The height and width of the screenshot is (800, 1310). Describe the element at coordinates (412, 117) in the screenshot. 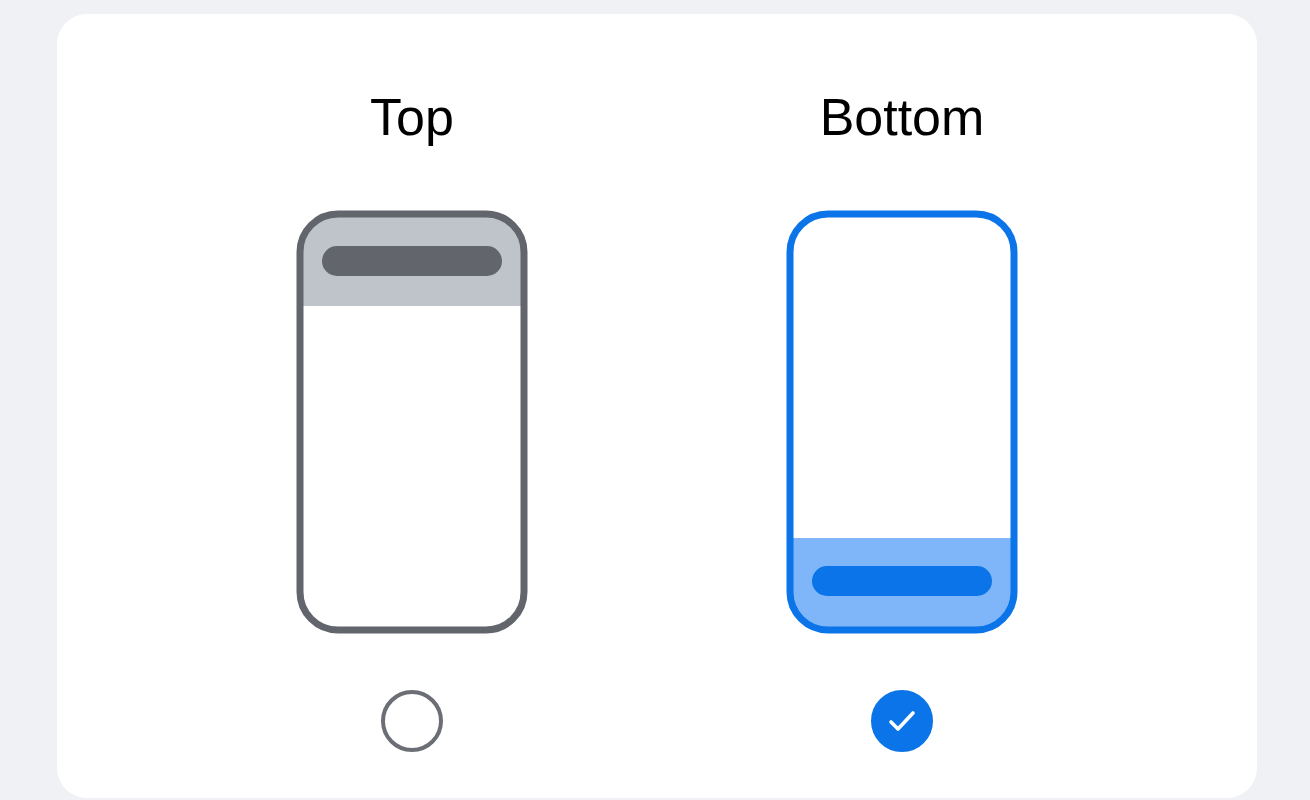

I see `option-label: Top` at that location.